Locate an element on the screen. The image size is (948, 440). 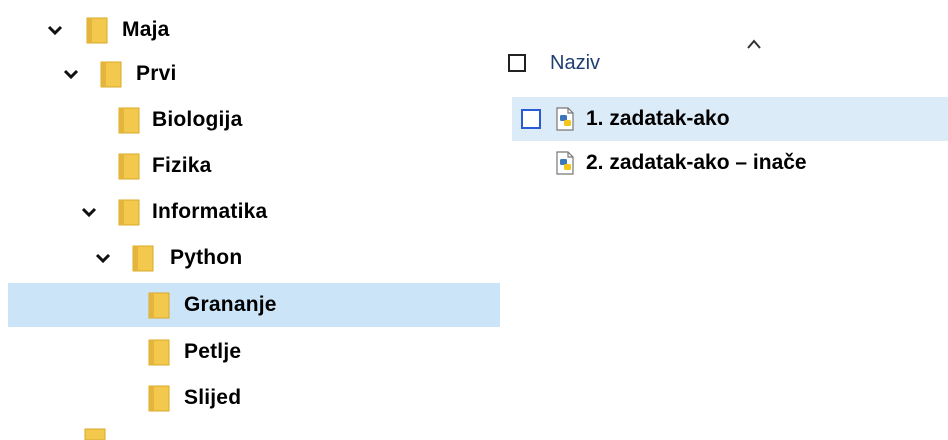
tree-item-label: Informatika is located at coordinates (210, 211).